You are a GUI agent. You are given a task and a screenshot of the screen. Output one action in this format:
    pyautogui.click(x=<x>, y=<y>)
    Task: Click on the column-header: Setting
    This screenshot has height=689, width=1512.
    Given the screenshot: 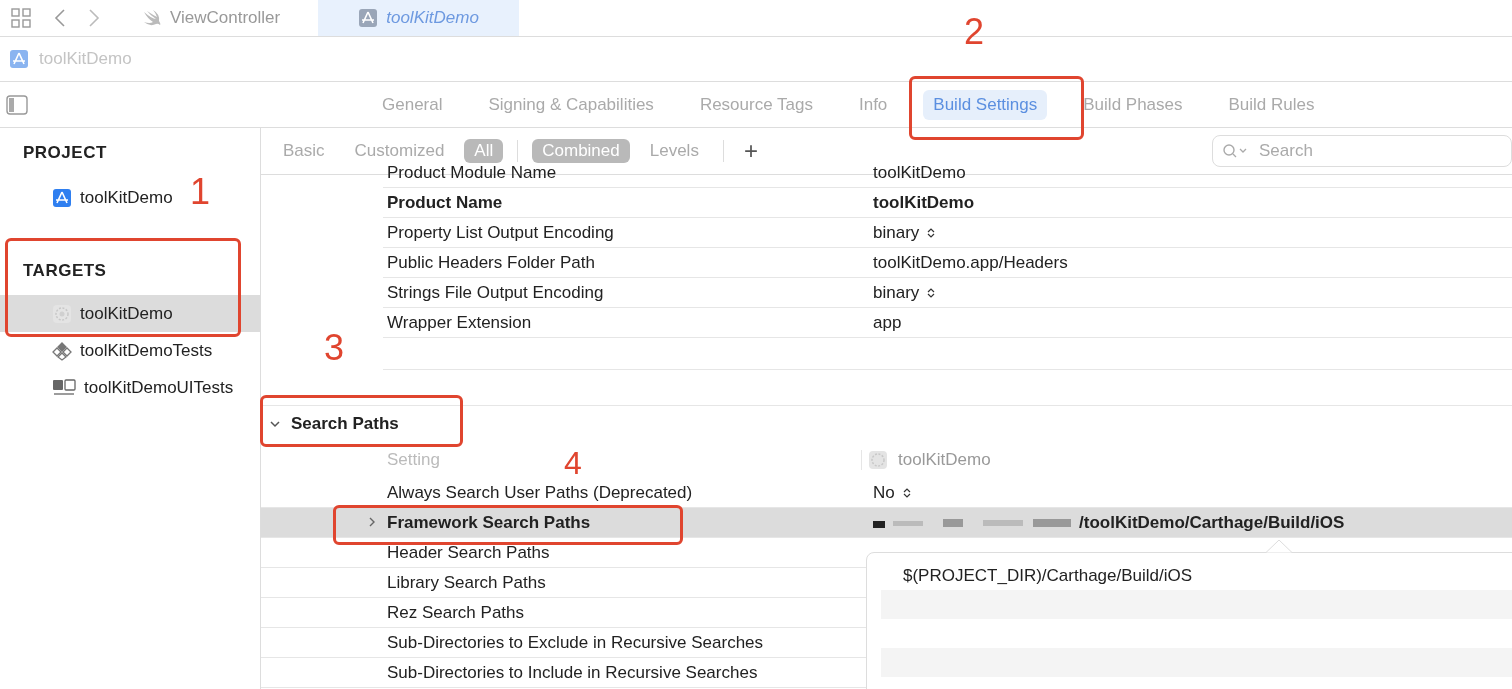 What is the action you would take?
    pyautogui.click(x=413, y=459)
    